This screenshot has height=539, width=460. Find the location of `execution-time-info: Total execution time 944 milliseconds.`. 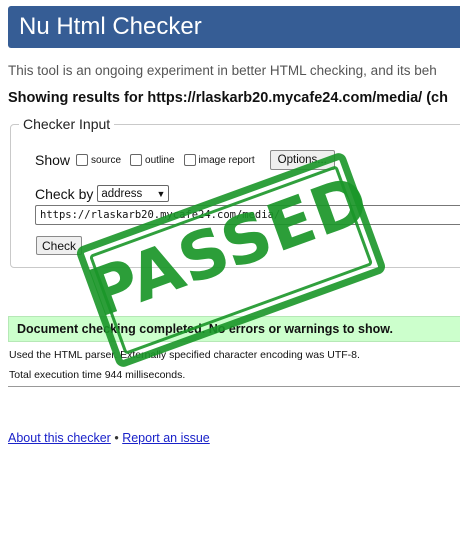

execution-time-info: Total execution time 944 milliseconds. is located at coordinates (97, 375).